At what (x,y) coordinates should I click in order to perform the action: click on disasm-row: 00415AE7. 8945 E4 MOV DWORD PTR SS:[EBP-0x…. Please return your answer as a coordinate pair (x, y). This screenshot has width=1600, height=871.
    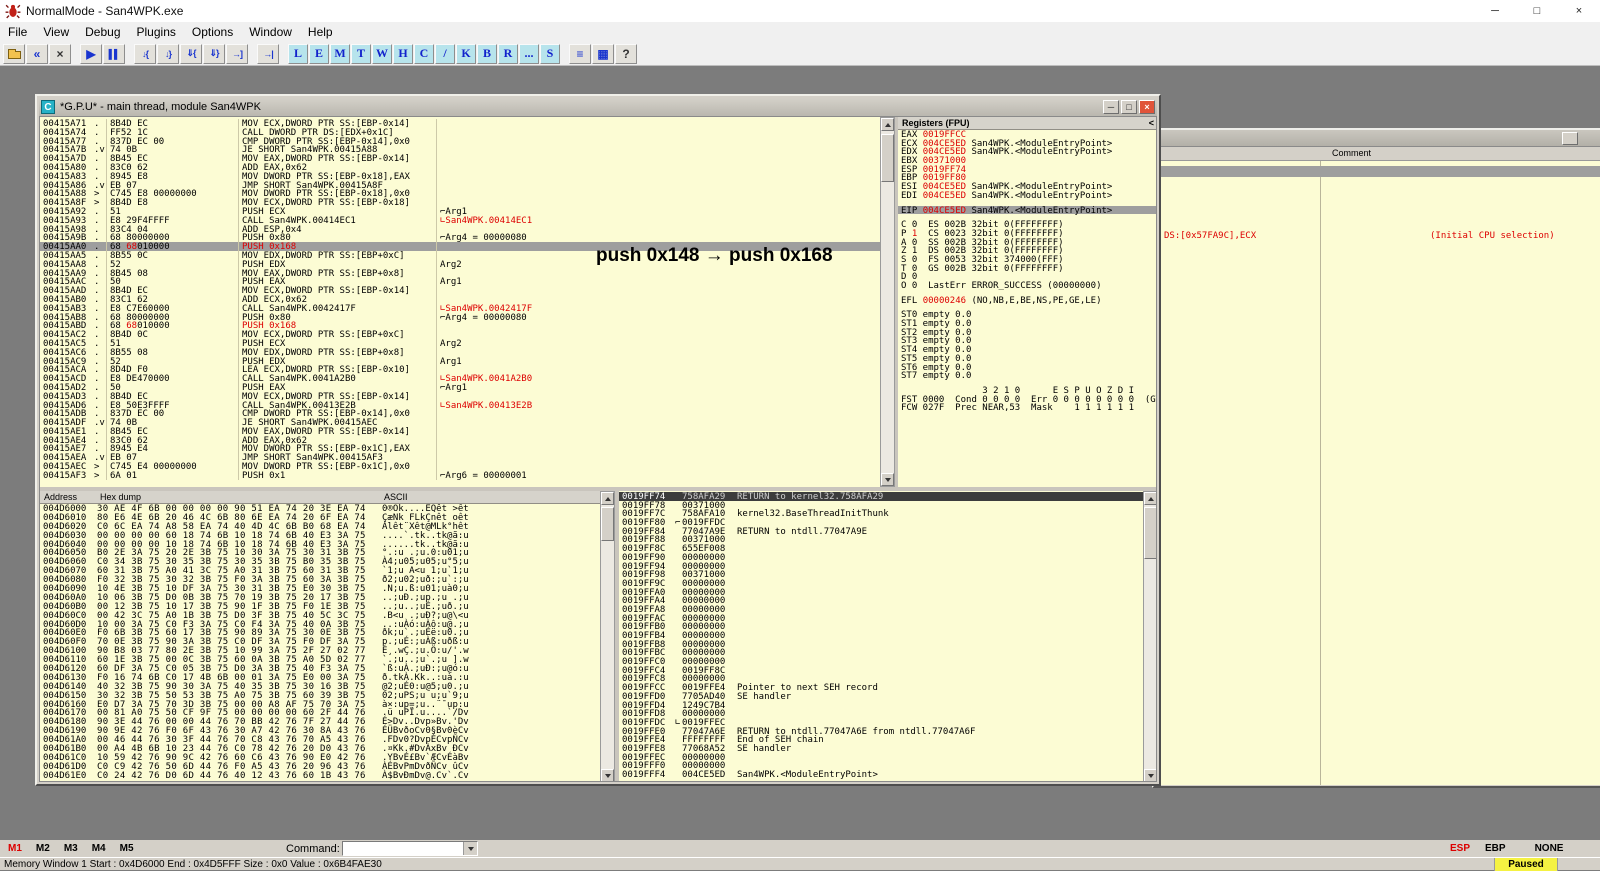
    Looking at the image, I should click on (460, 449).